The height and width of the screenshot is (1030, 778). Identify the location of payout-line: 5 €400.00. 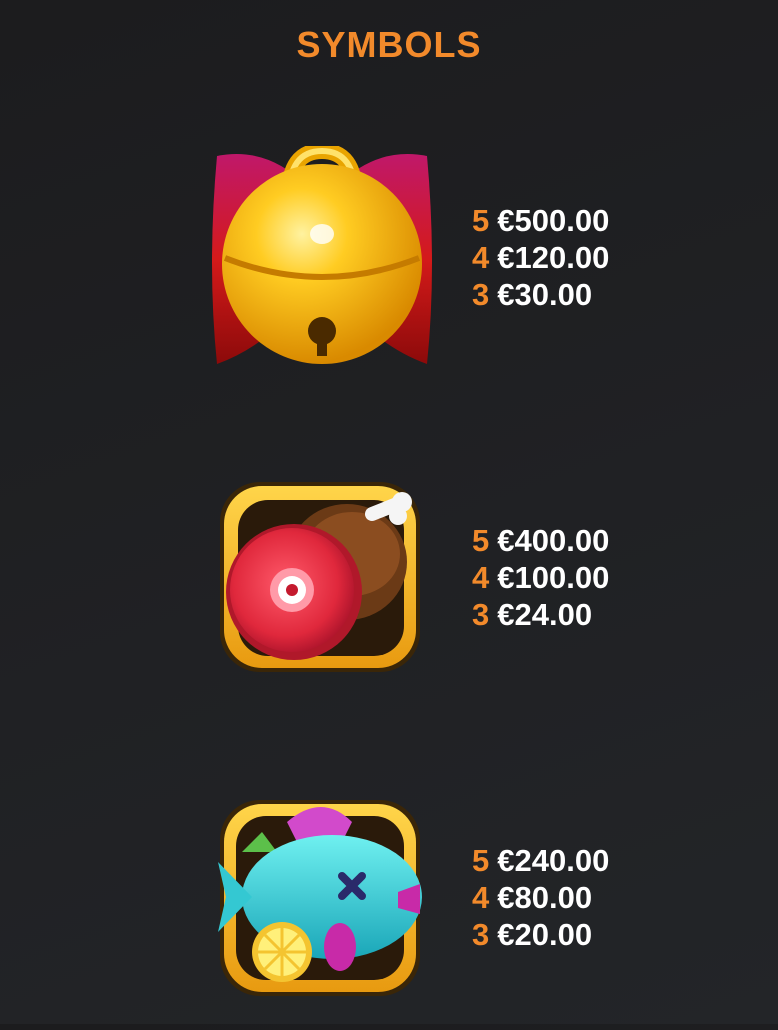
(540, 540).